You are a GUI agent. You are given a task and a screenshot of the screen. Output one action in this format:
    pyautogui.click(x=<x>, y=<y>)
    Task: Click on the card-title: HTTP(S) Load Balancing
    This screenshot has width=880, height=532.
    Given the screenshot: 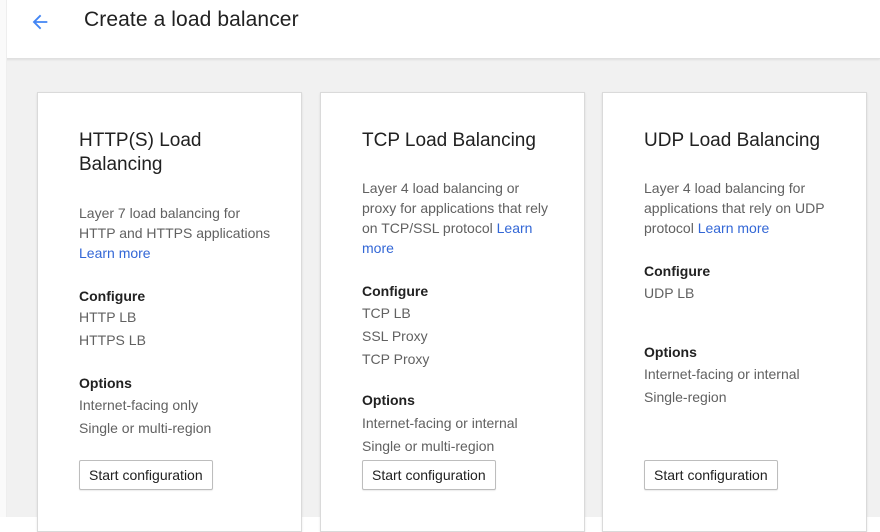 What is the action you would take?
    pyautogui.click(x=140, y=152)
    